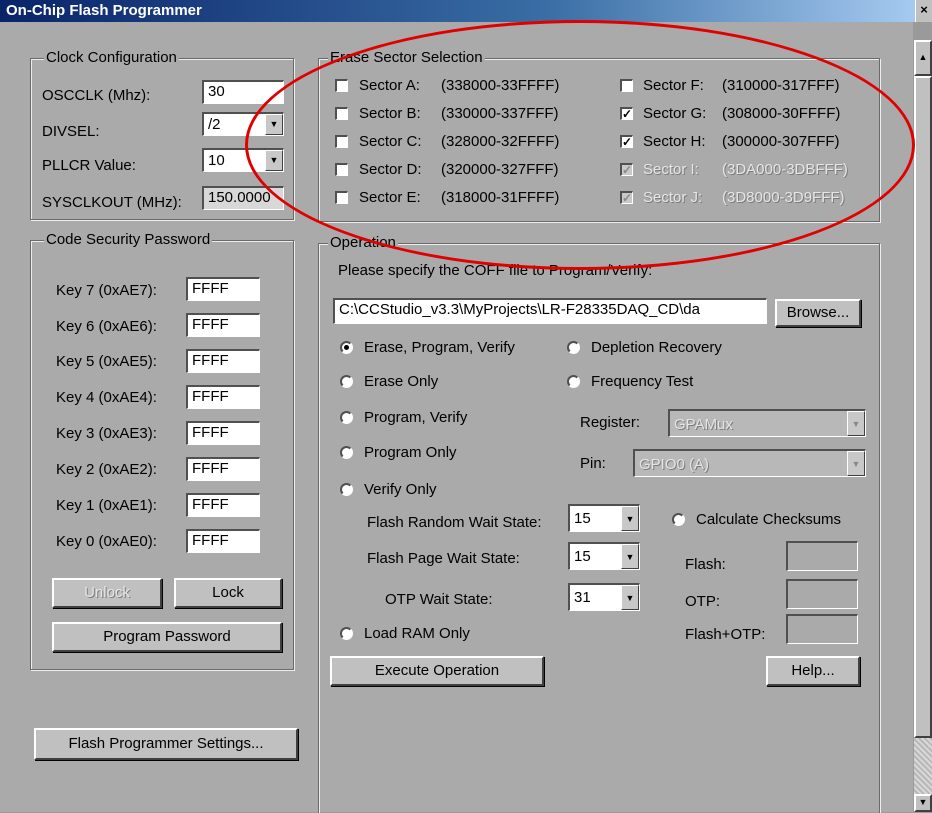 This screenshot has width=932, height=813. I want to click on sector-f-checkbox, so click(626, 85).